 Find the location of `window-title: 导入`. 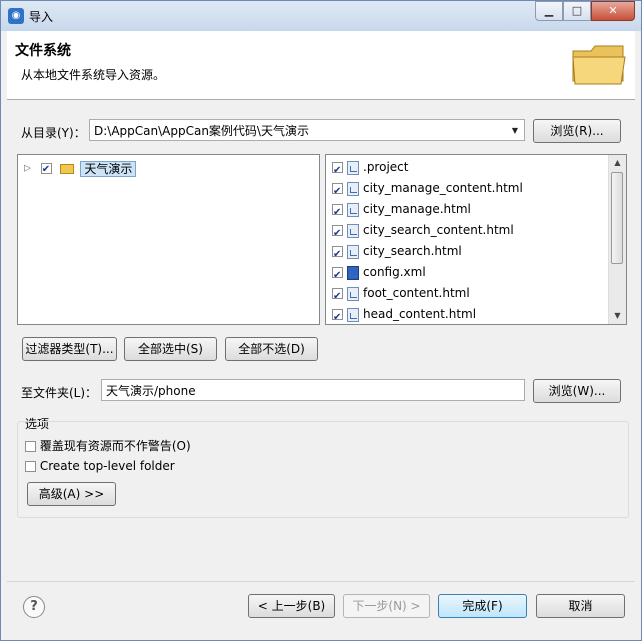

window-title: 导入 is located at coordinates (41, 17).